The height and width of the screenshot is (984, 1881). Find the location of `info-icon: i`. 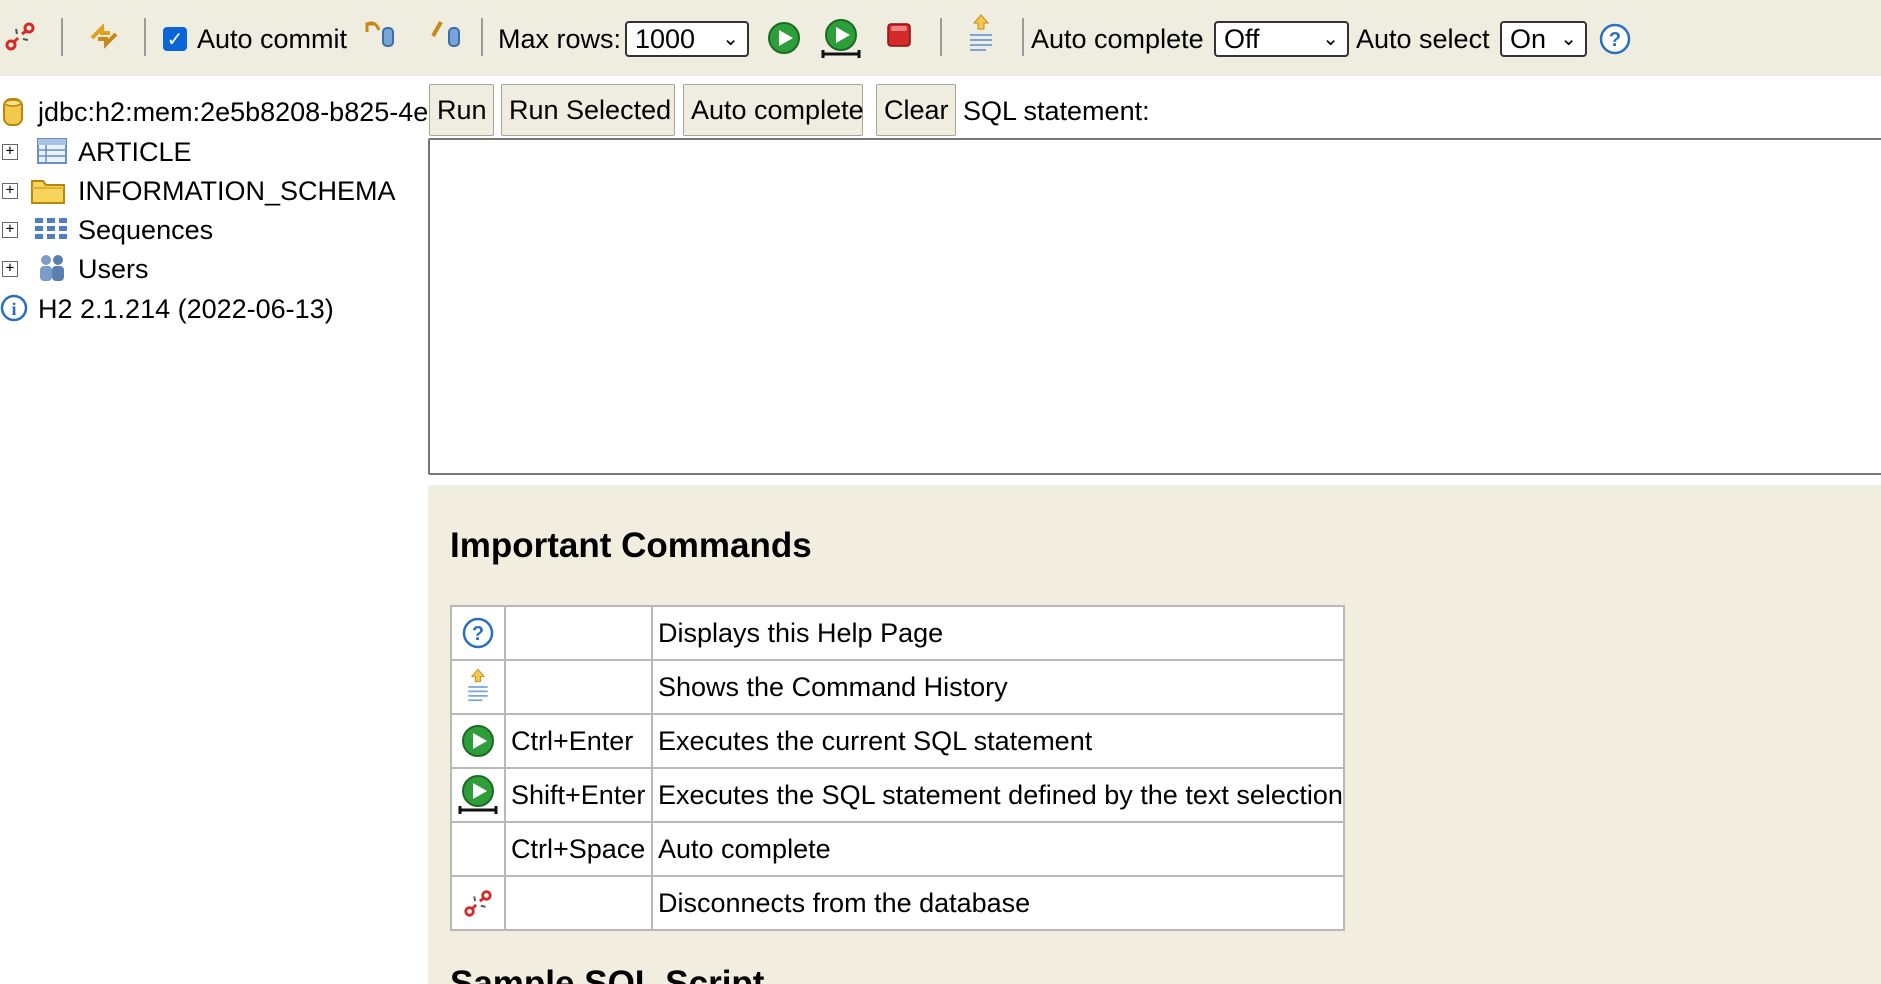

info-icon: i is located at coordinates (14, 308).